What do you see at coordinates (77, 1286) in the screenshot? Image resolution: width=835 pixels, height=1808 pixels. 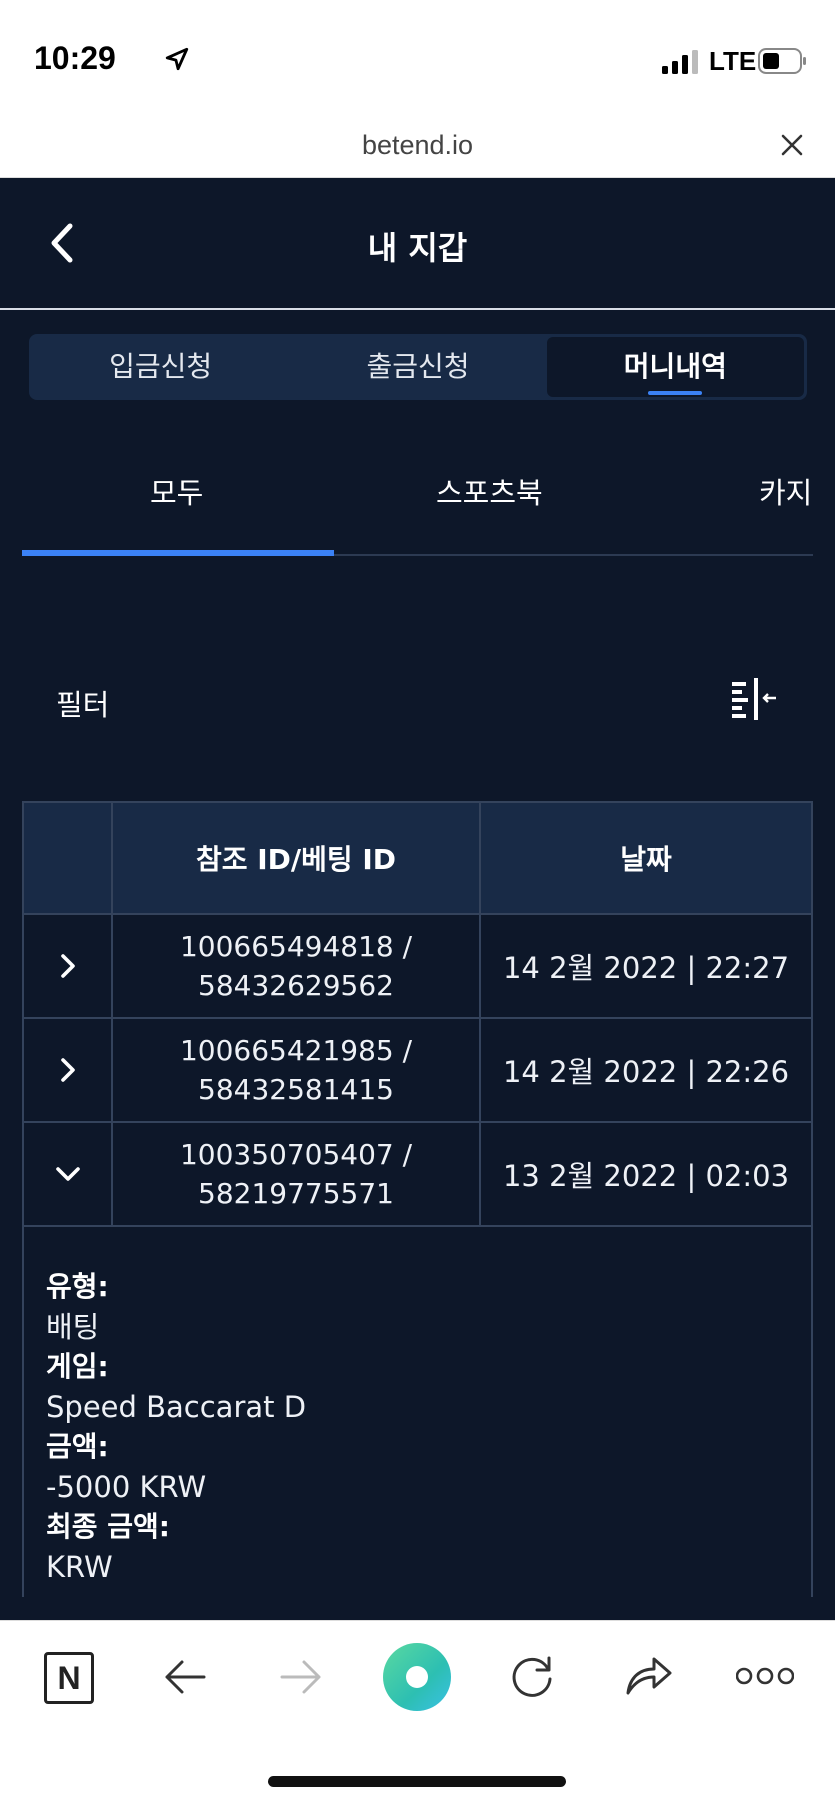 I see `type-label: 유형:` at bounding box center [77, 1286].